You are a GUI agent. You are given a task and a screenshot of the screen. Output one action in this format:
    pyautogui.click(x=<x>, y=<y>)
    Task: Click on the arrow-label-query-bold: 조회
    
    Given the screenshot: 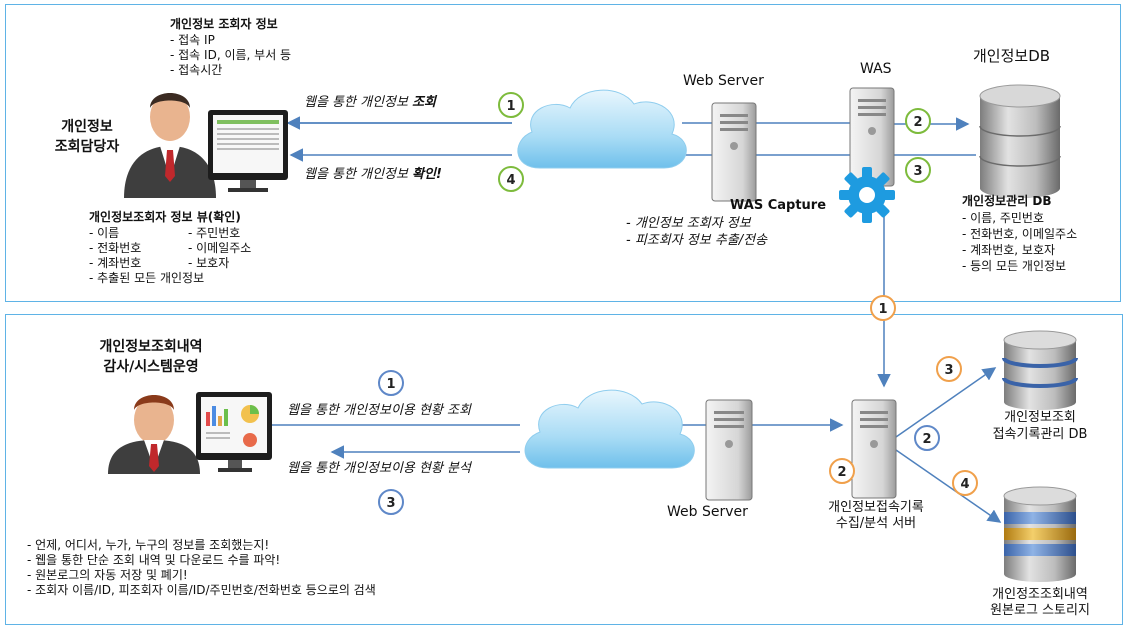 What is the action you would take?
    pyautogui.click(x=424, y=102)
    